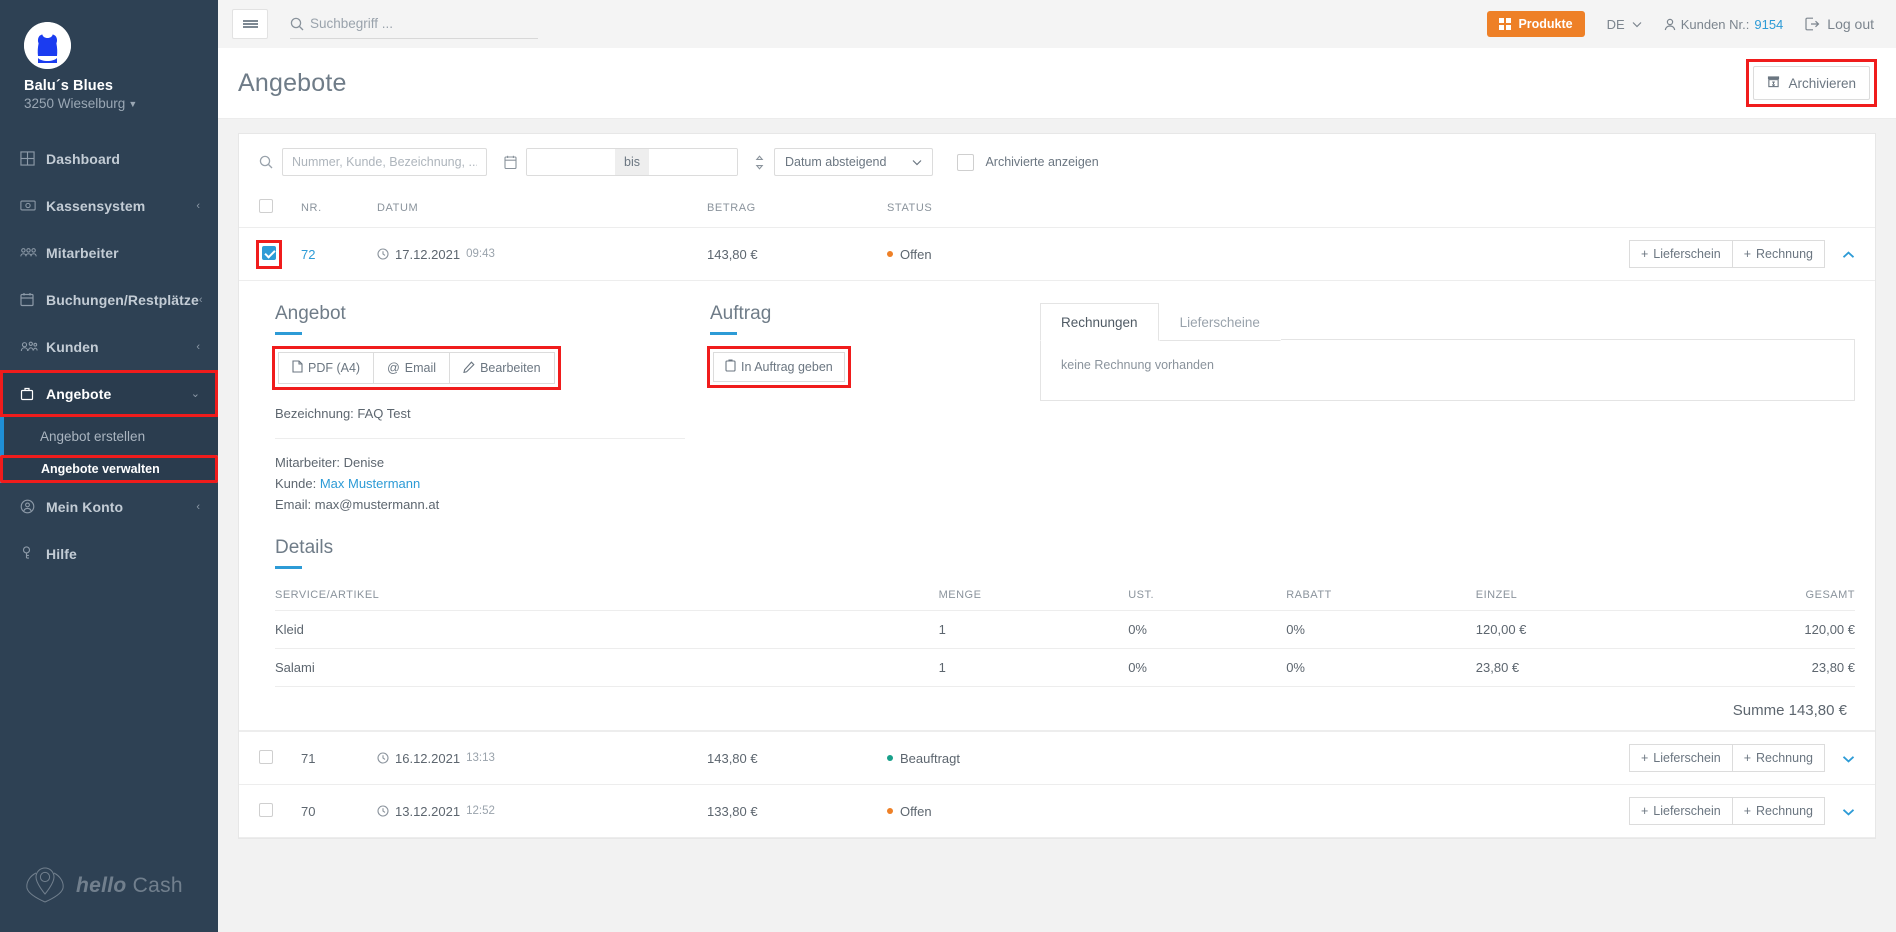  I want to click on row-actions-cell: + Lieferschein + Rechnung, so click(1494, 254).